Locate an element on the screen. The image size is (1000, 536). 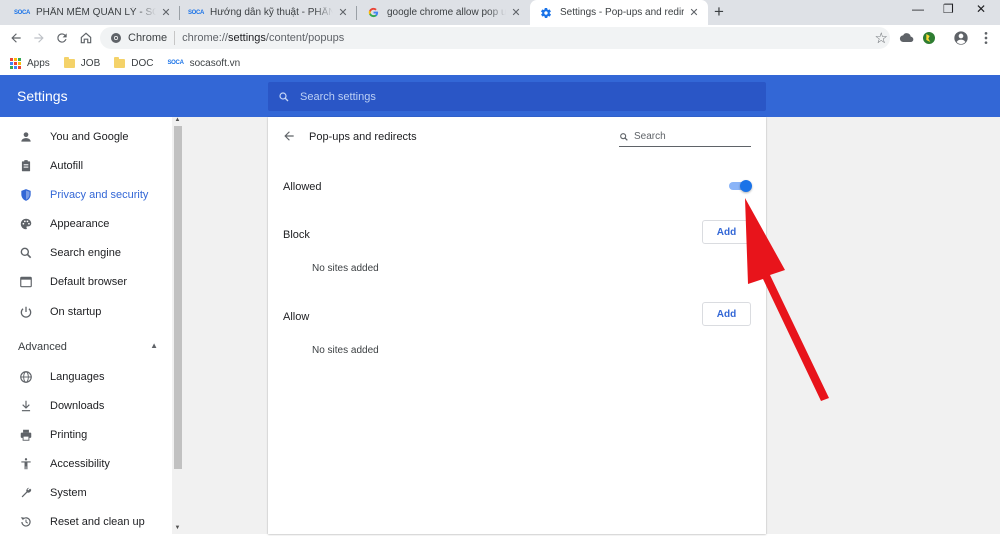
scheme-label: Chrome is located at coordinates (148, 38).